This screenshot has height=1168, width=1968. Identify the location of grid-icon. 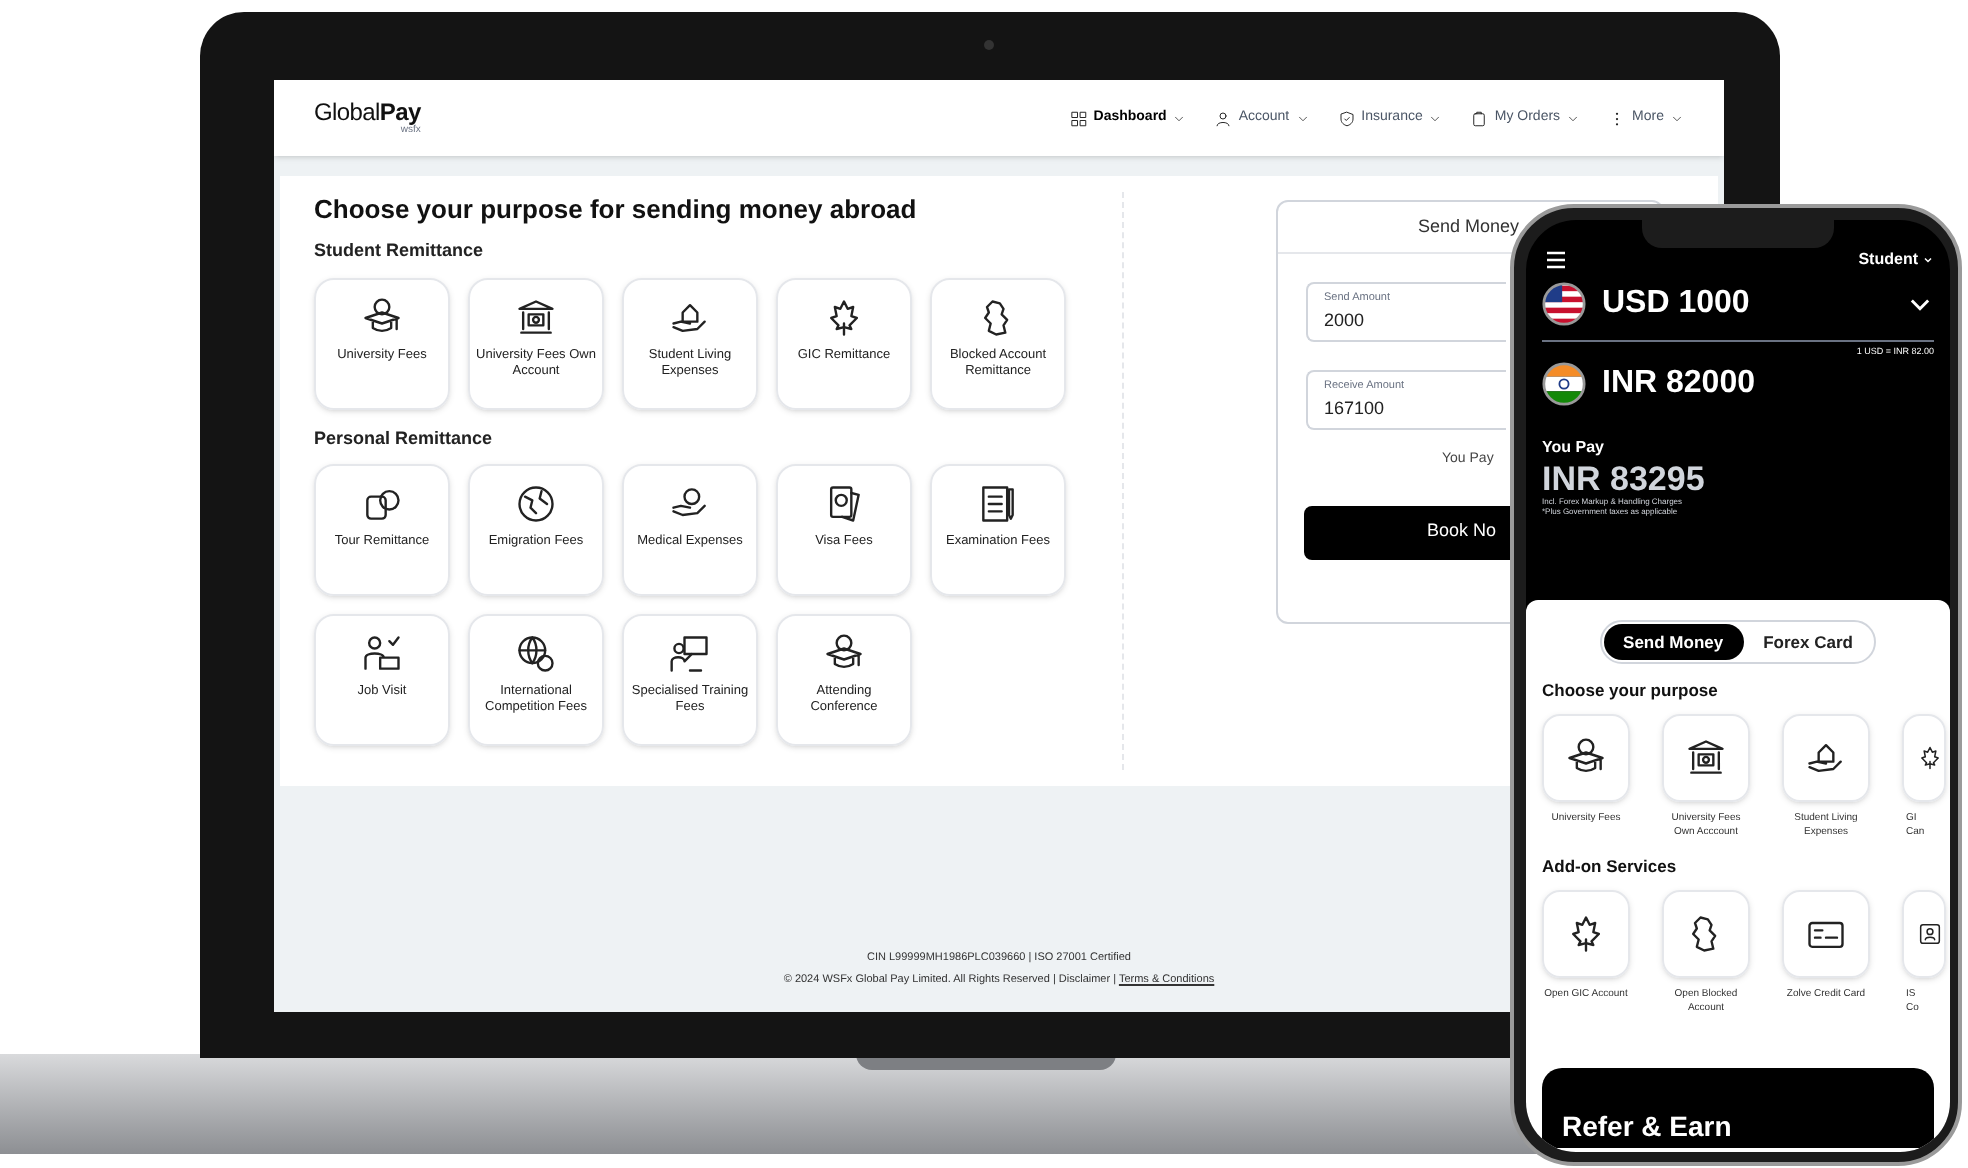
(1078, 118).